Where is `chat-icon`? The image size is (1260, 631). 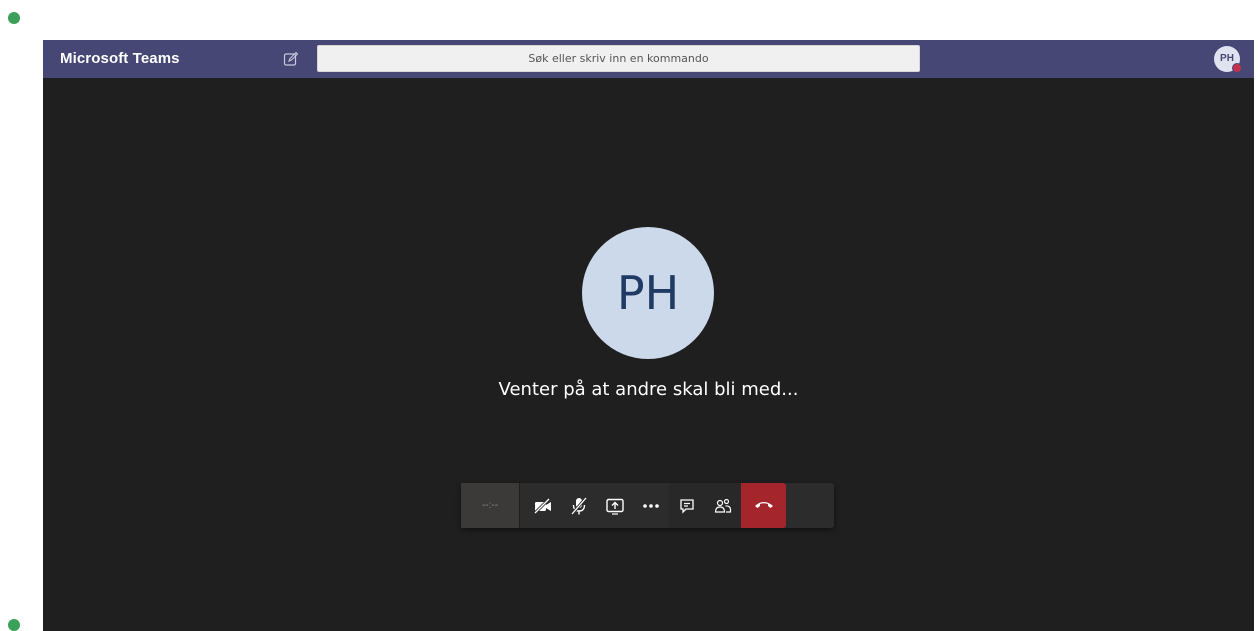 chat-icon is located at coordinates (687, 506).